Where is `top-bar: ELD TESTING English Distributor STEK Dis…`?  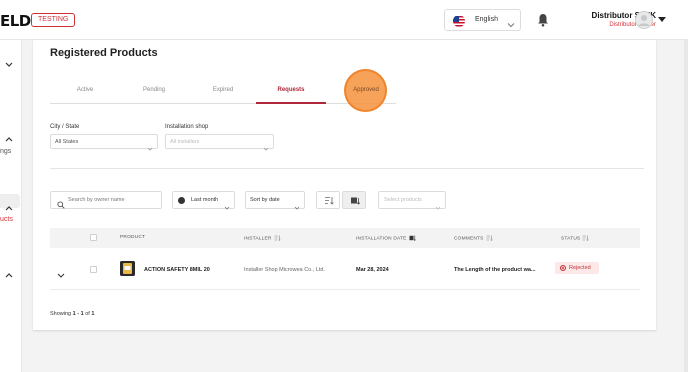 top-bar: ELD TESTING English Distributor STEK Dis… is located at coordinates (344, 20).